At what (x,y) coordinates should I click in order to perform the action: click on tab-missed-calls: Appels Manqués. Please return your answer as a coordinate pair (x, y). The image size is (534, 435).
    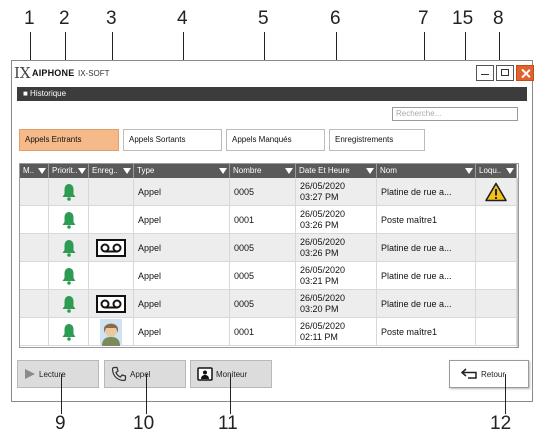
    Looking at the image, I should click on (275, 140).